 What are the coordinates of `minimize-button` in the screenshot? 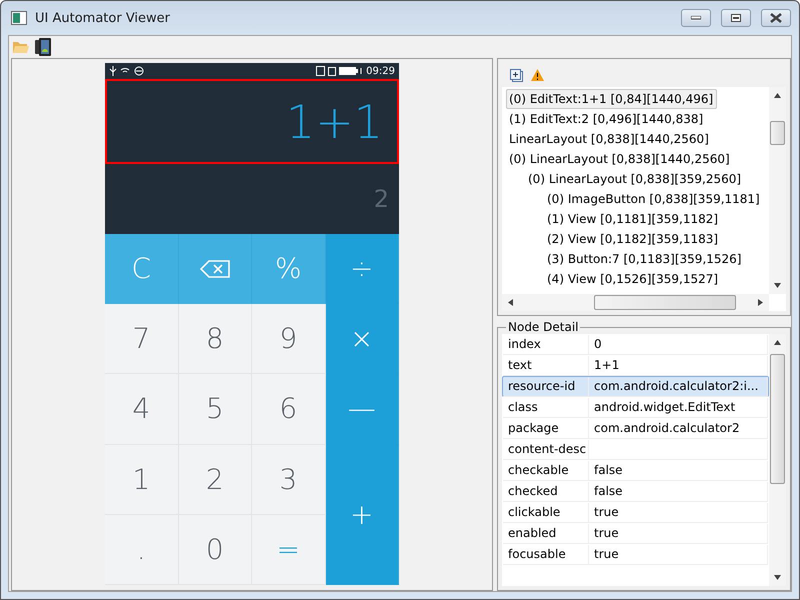 It's located at (696, 18).